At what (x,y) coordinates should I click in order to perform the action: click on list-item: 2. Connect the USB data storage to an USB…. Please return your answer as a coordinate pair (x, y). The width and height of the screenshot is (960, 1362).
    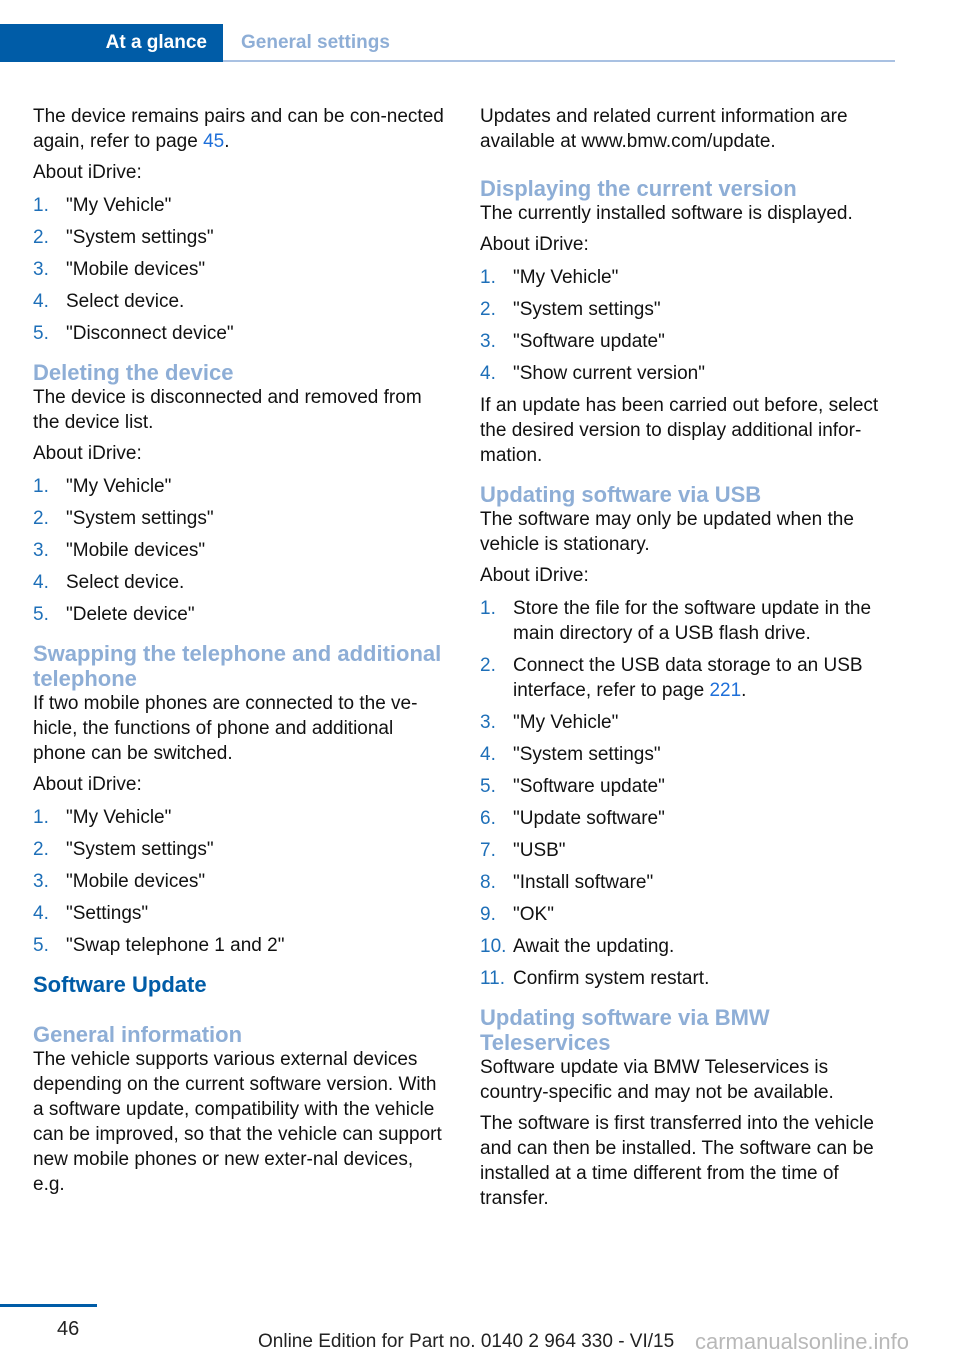
    Looking at the image, I should click on (690, 678).